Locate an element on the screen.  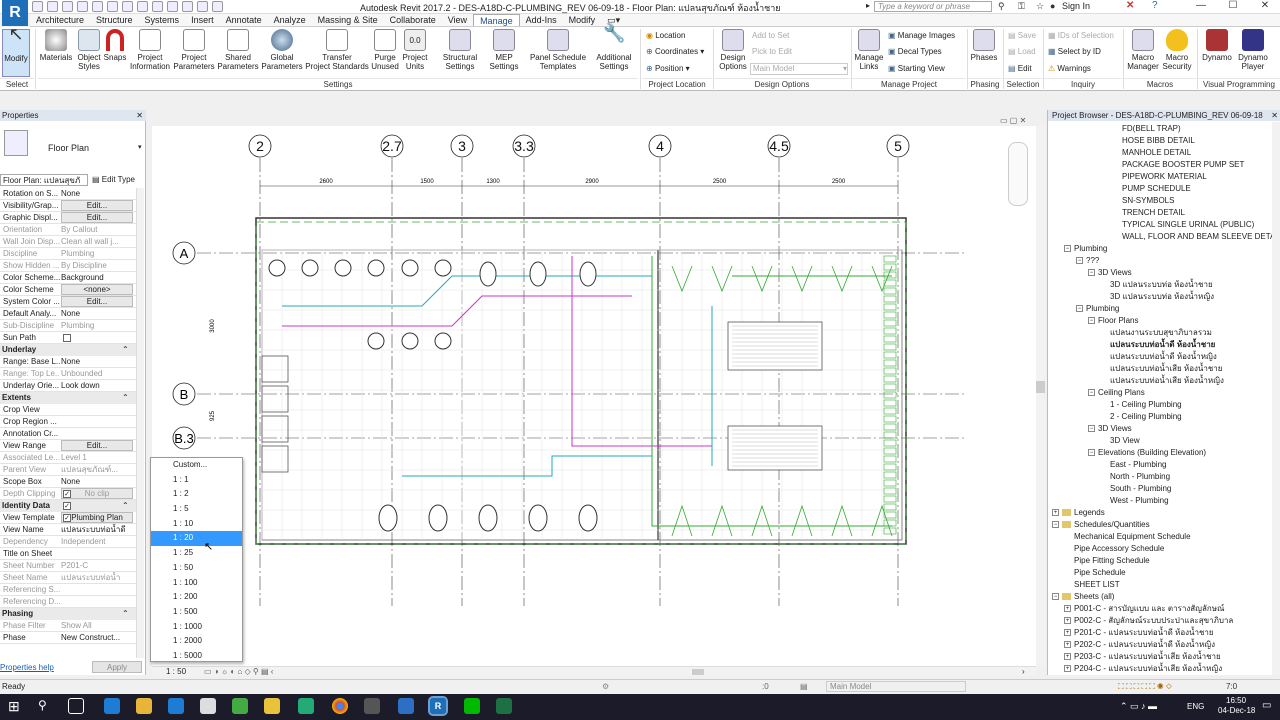
open-icon is located at coordinates (37, 6).